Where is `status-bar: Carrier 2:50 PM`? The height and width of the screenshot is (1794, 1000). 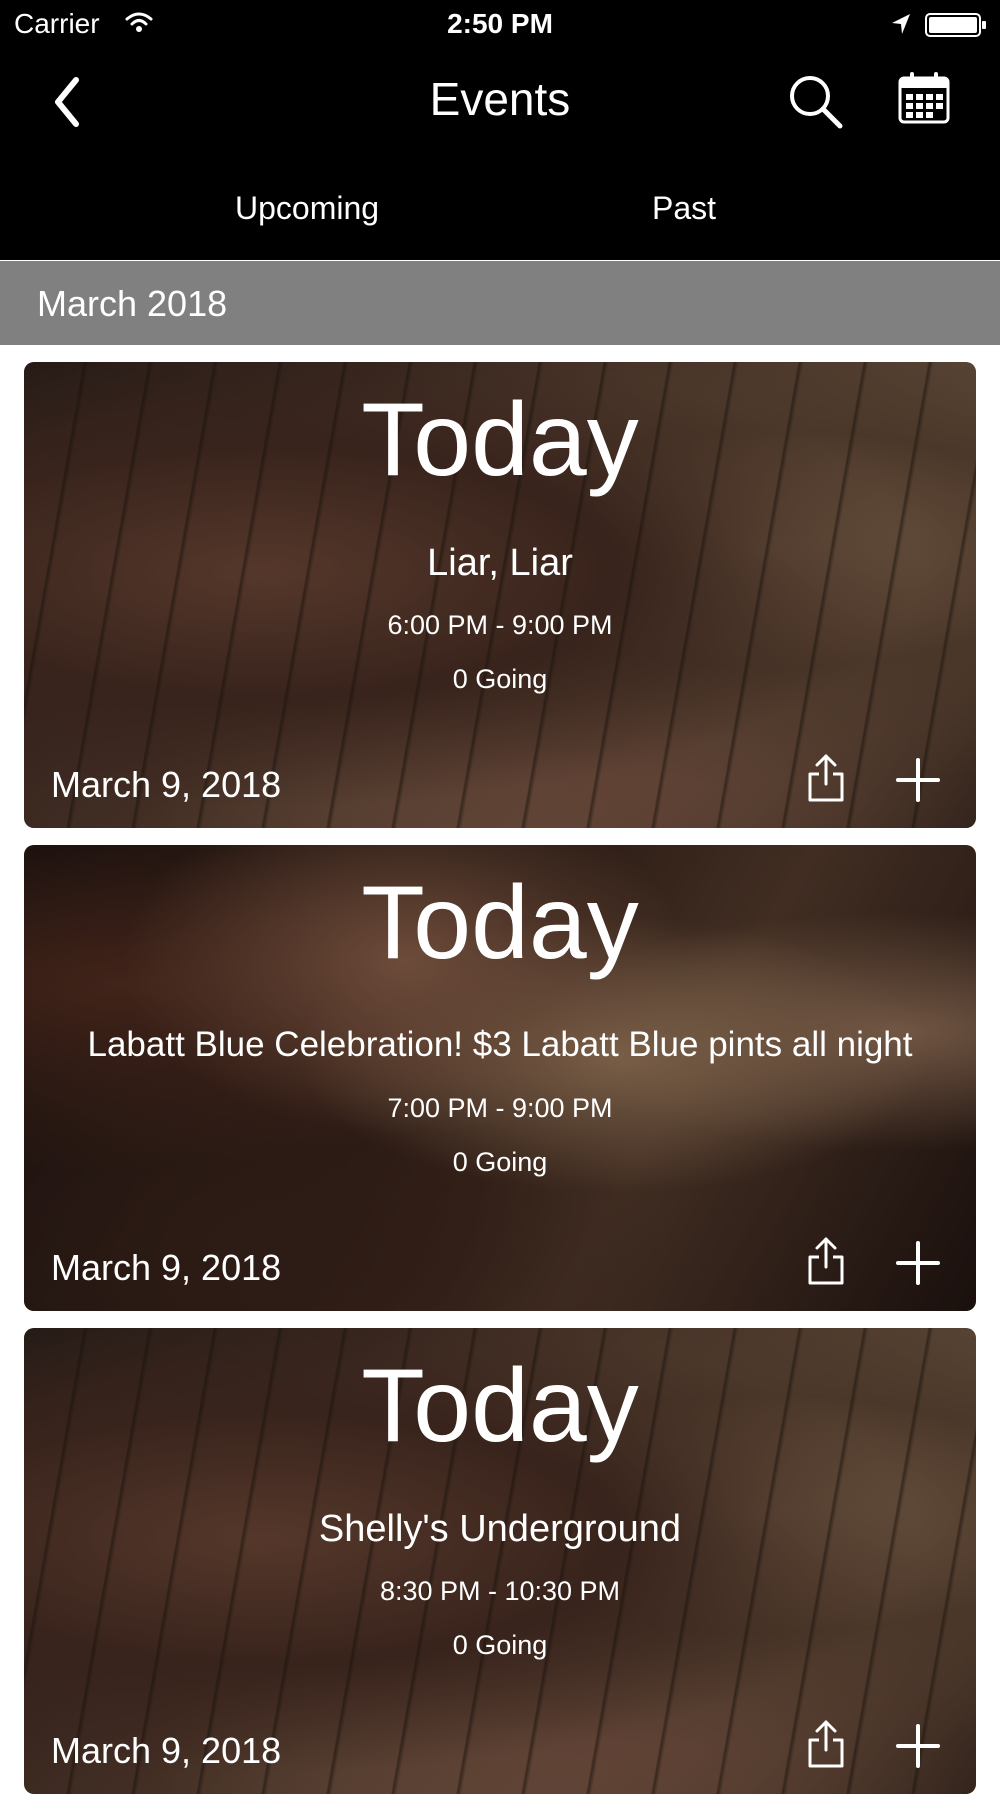
status-bar: Carrier 2:50 PM is located at coordinates (500, 25).